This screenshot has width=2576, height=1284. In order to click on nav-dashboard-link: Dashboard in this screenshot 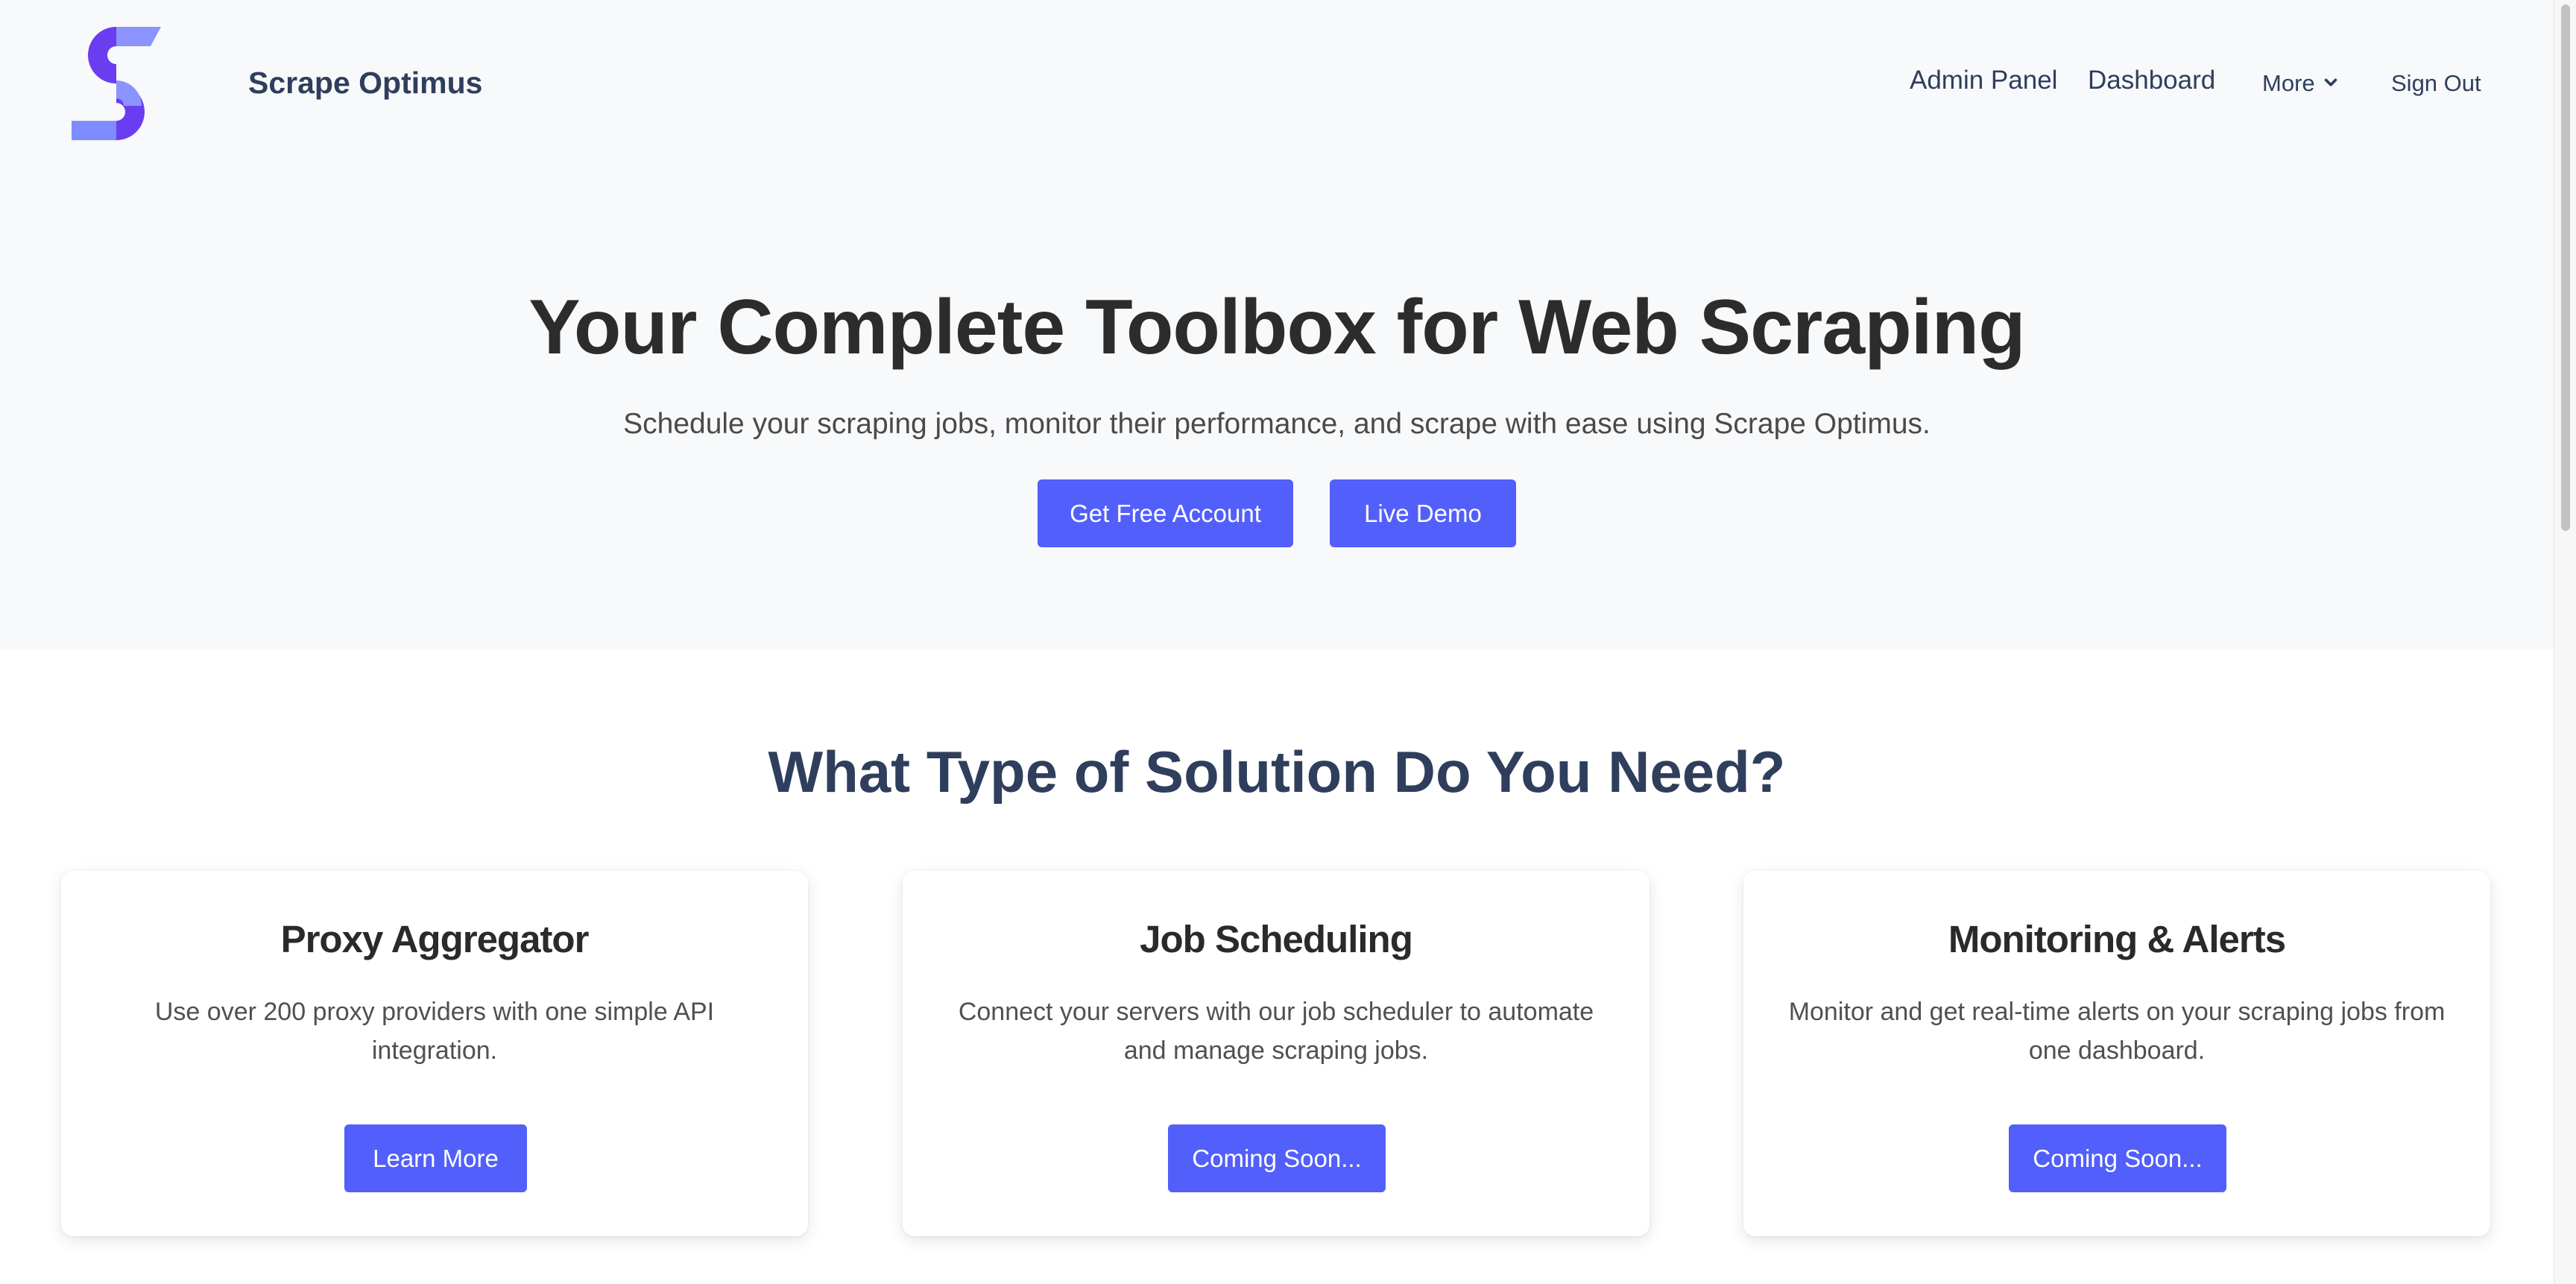, I will do `click(2151, 80)`.